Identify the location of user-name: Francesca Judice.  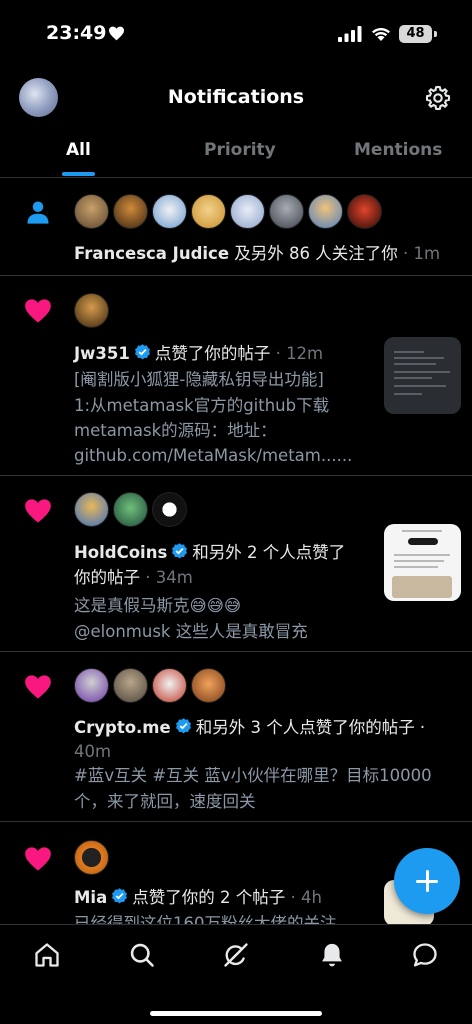
(151, 253).